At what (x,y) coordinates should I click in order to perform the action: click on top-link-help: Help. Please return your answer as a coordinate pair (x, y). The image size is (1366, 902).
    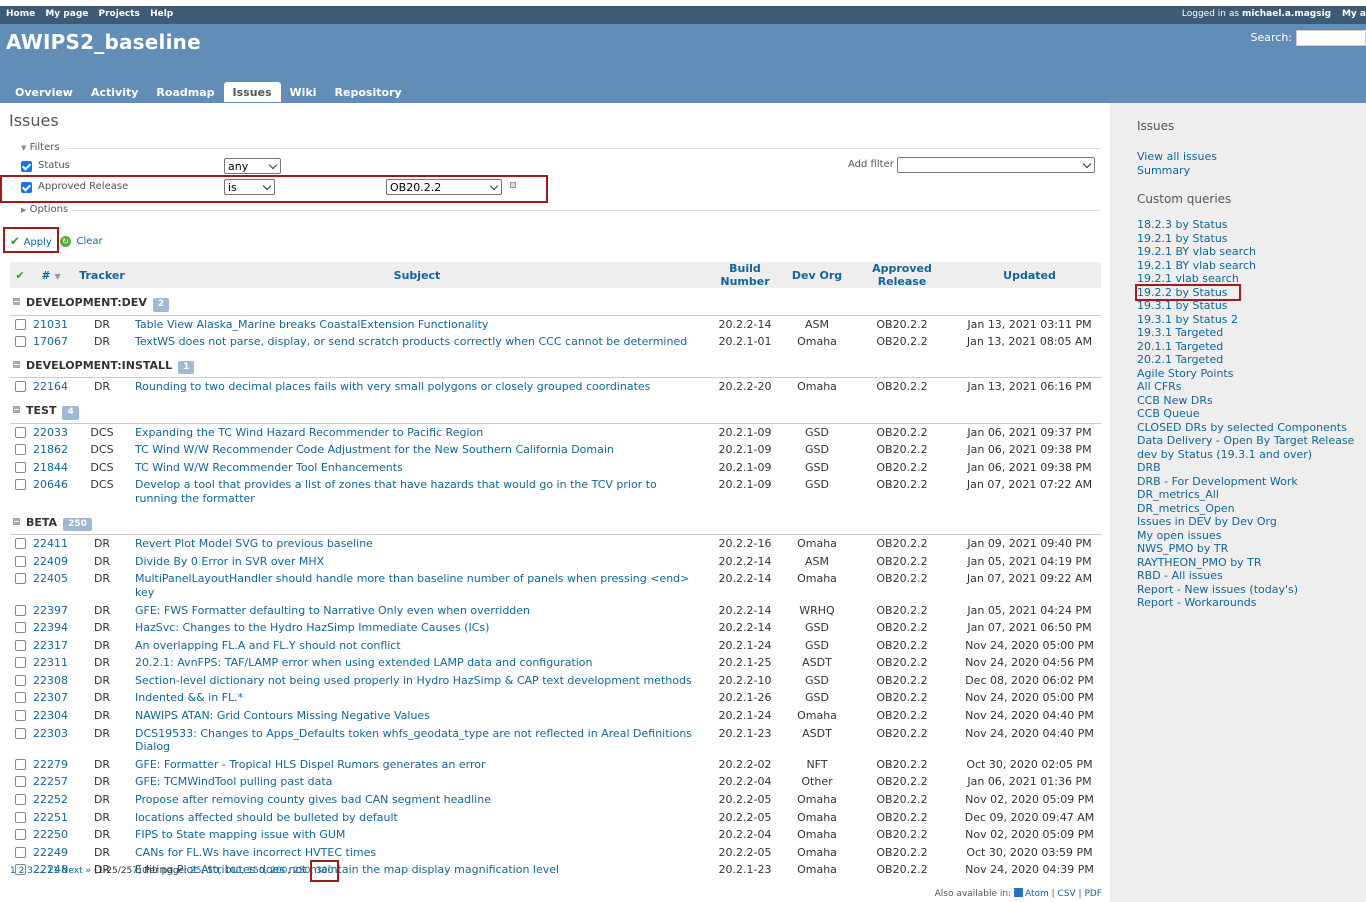
    Looking at the image, I should click on (161, 14).